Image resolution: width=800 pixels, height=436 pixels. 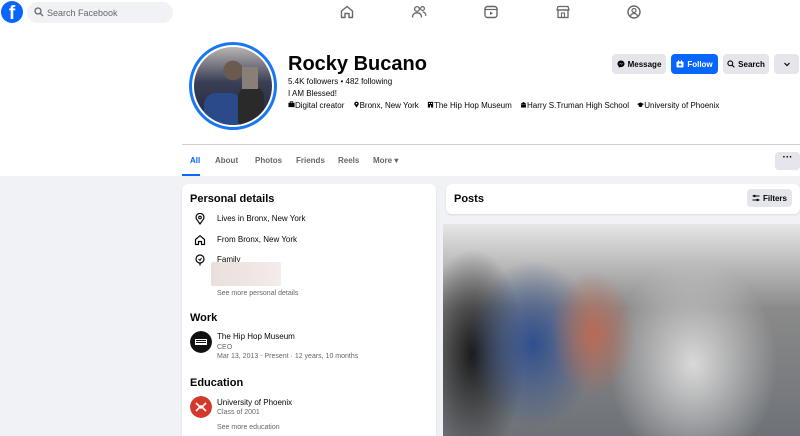 I want to click on search-profile-button: Search, so click(x=746, y=64).